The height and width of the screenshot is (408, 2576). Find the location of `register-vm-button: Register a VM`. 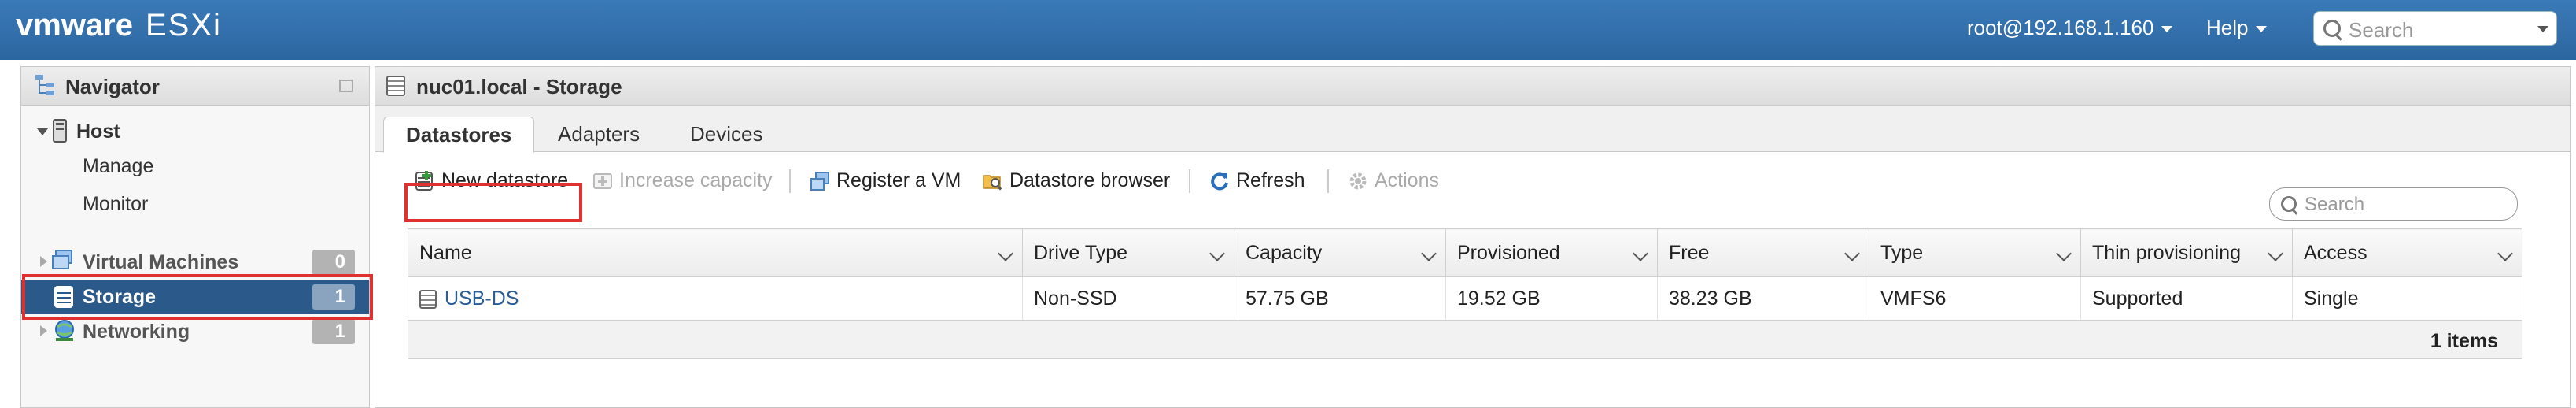

register-vm-button: Register a VM is located at coordinates (885, 180).